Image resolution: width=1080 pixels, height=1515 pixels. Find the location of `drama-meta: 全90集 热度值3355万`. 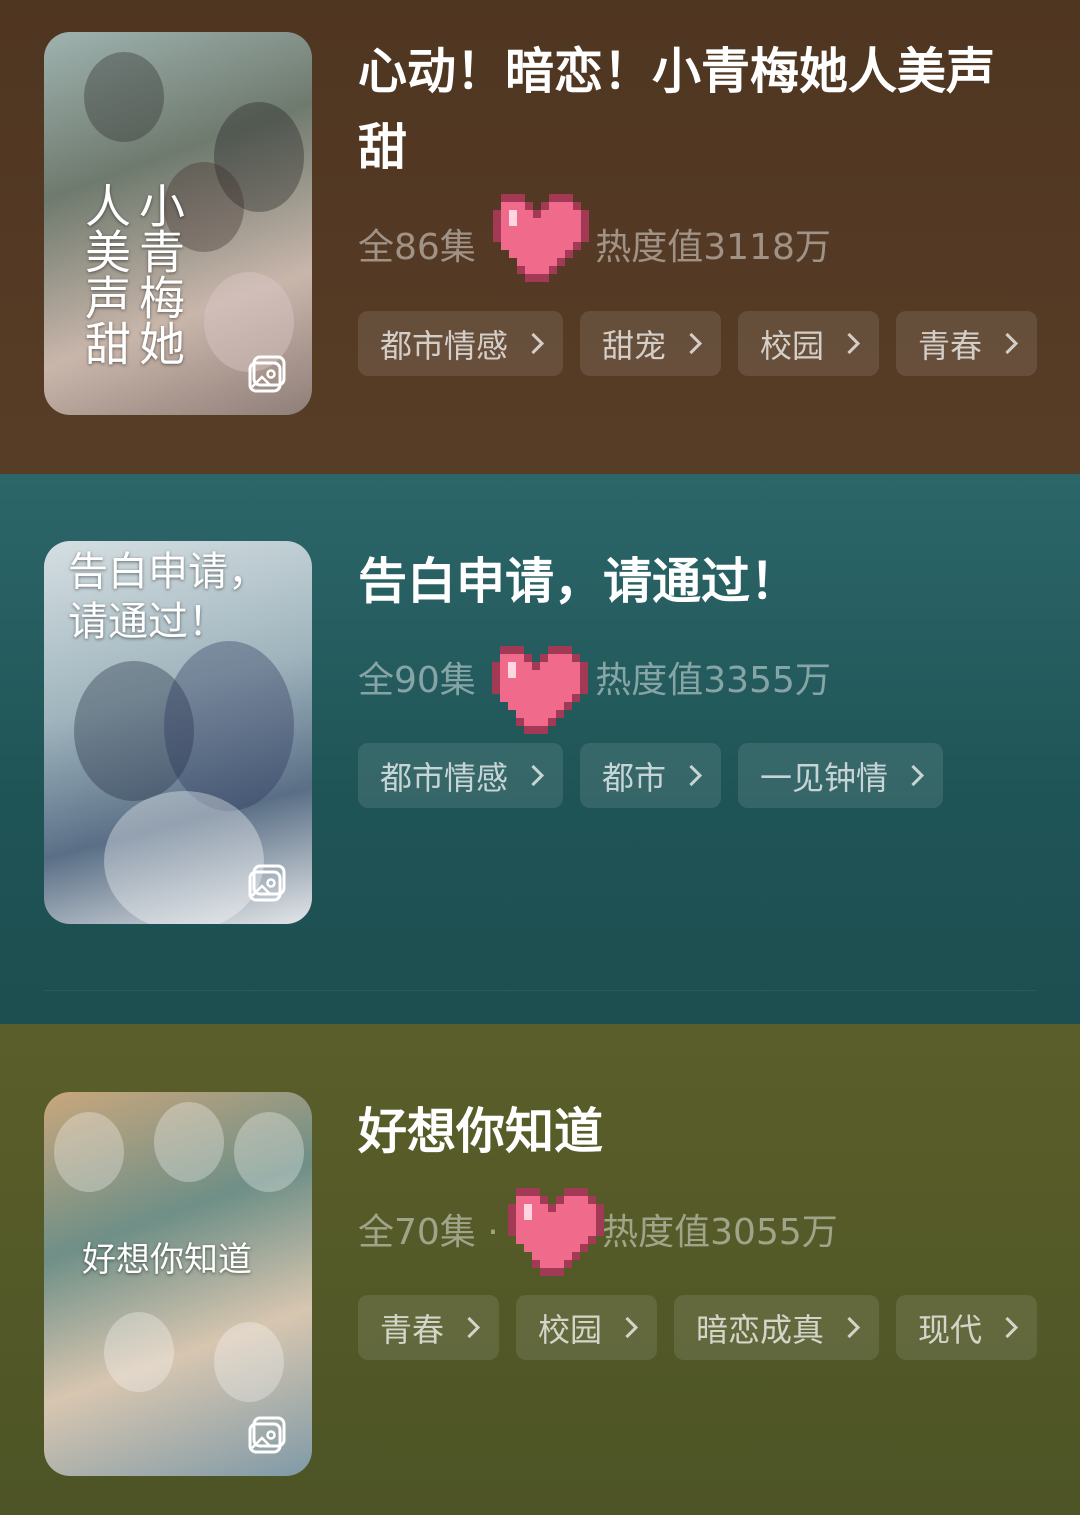

drama-meta: 全90集 热度值3355万 is located at coordinates (600, 677).